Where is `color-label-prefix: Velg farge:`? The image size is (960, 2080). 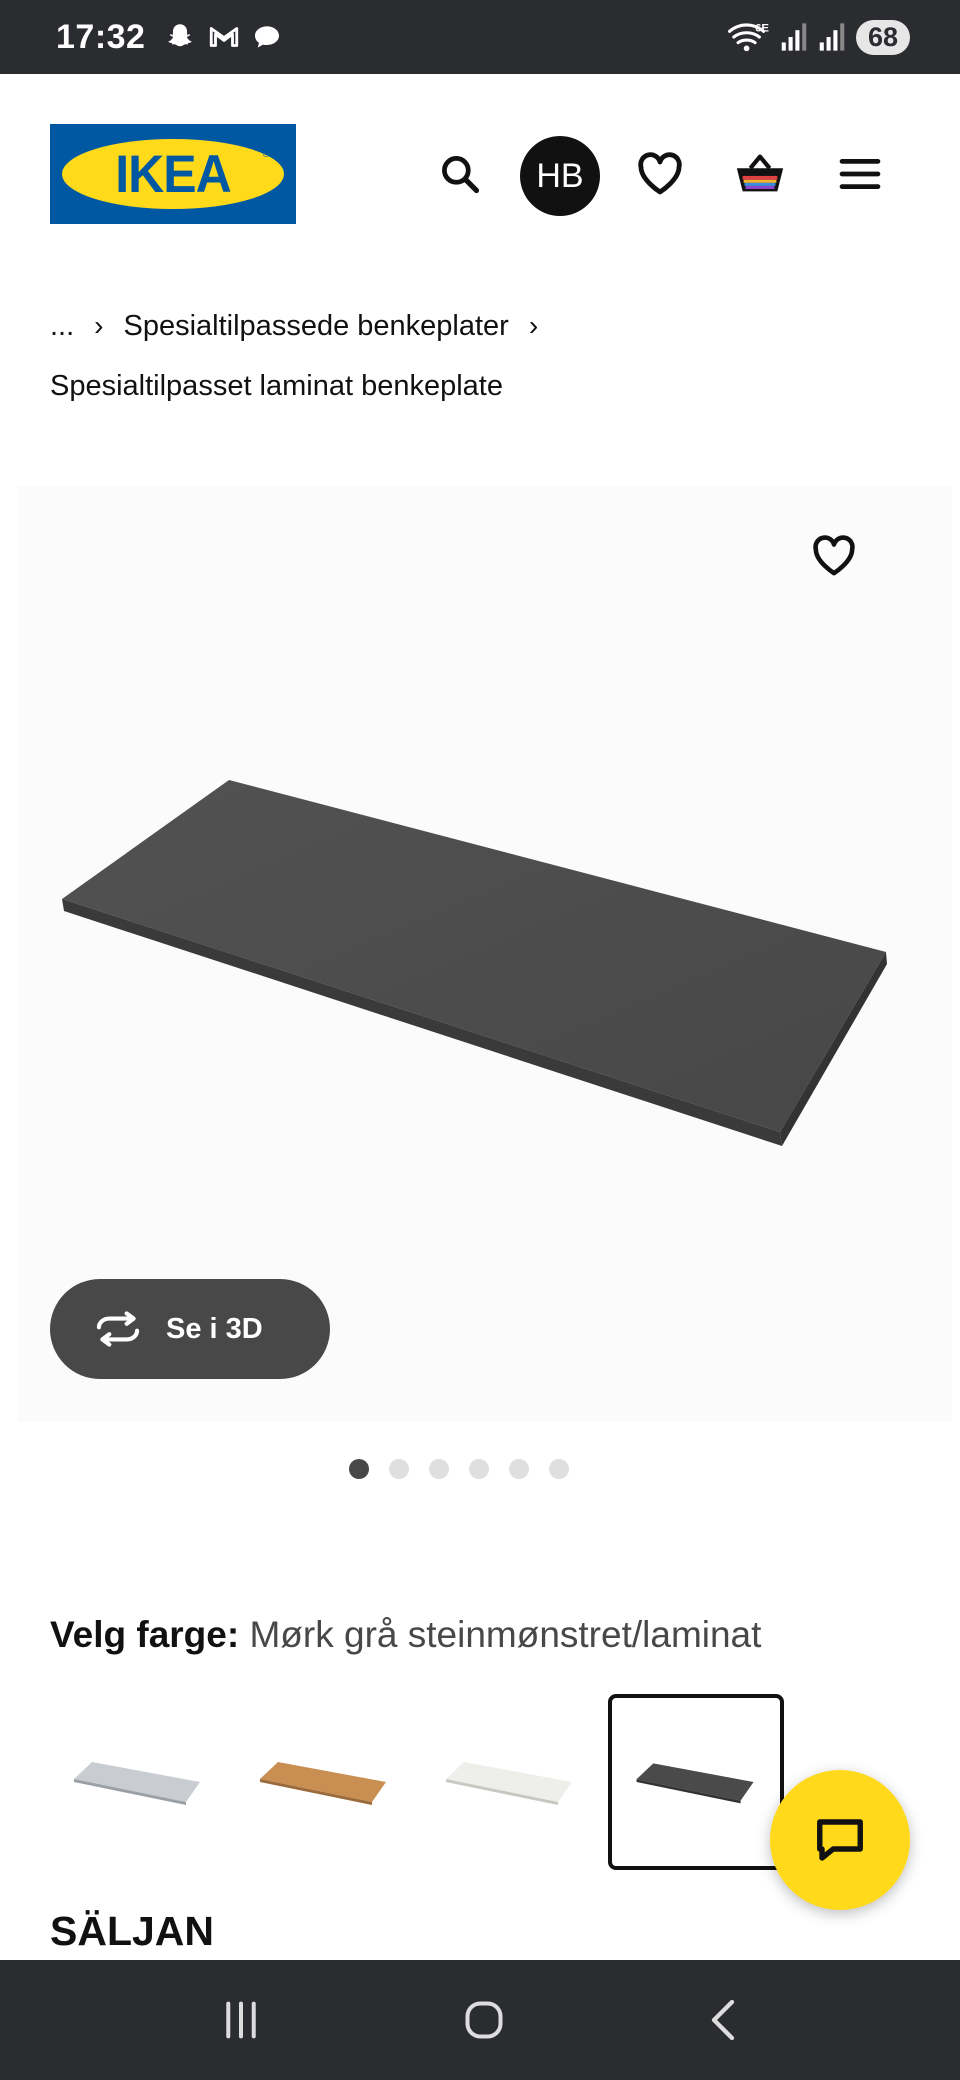
color-label-prefix: Velg farge: is located at coordinates (145, 1634).